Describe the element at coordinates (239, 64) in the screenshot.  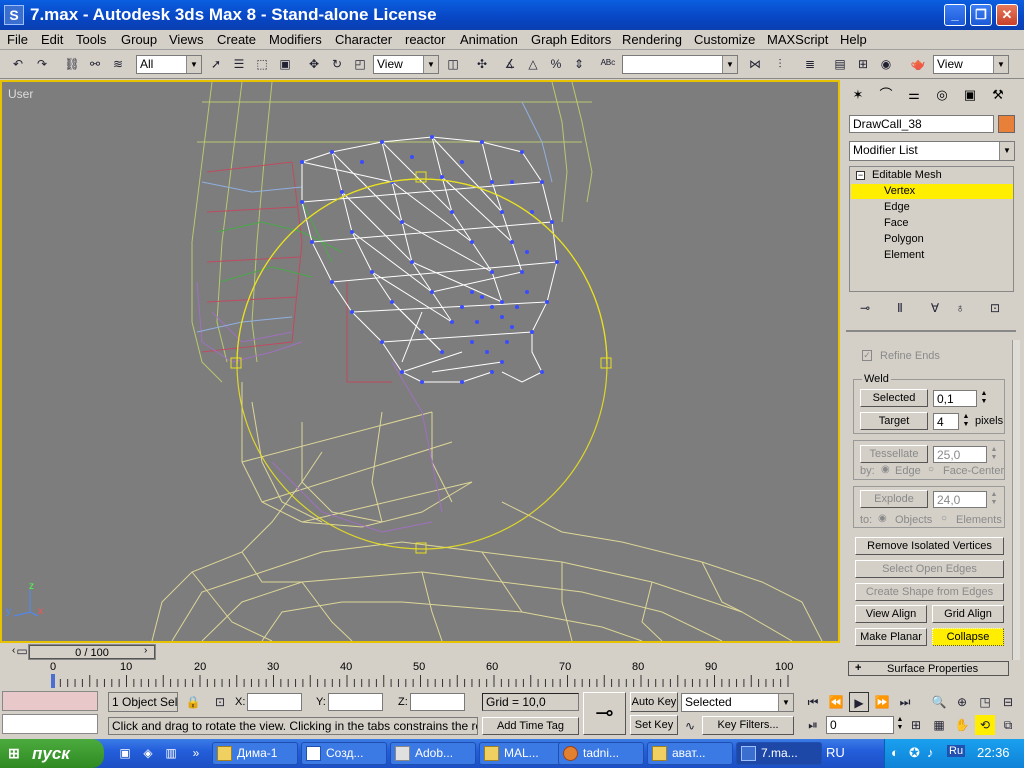
I see `select-by-name-icon: ☰` at that location.